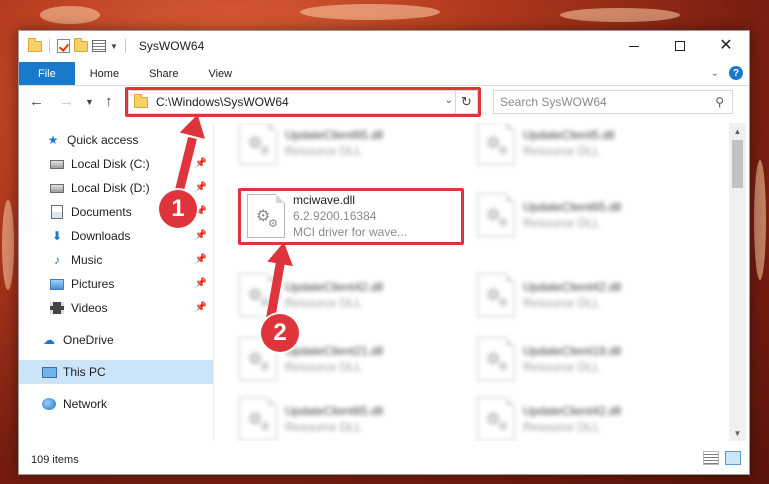 The height and width of the screenshot is (484, 769). What do you see at coordinates (85, 404) in the screenshot?
I see `sidebar-item-label: Network` at bounding box center [85, 404].